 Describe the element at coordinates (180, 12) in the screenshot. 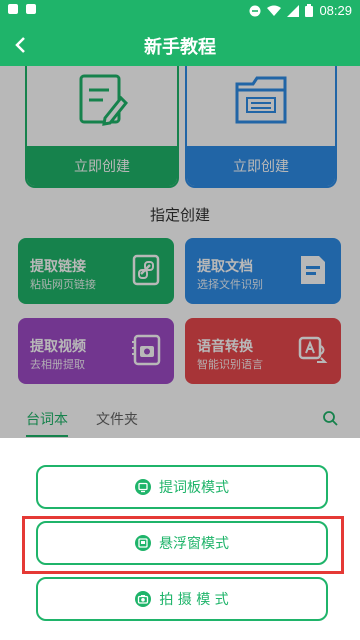

I see `status-bar: 08:29` at that location.